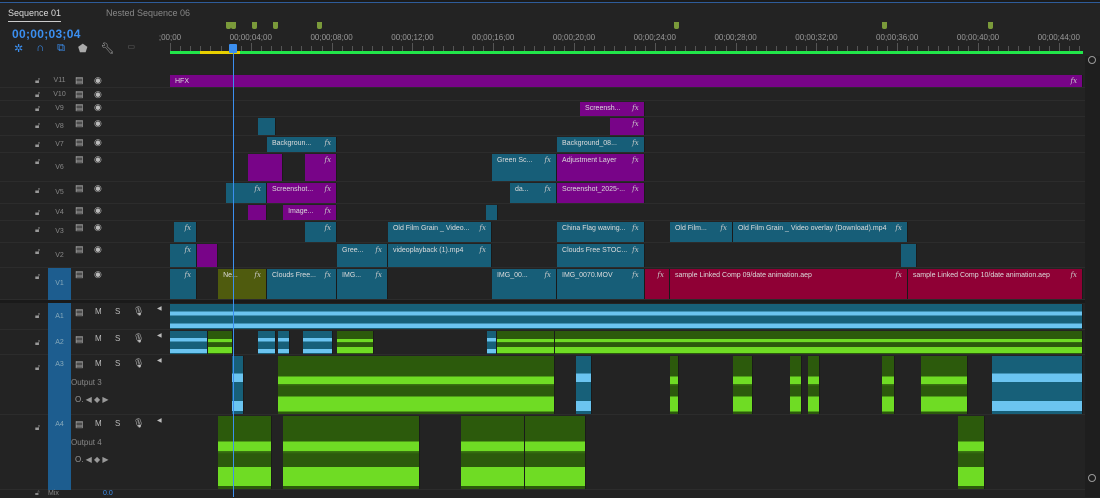 This screenshot has height=498, width=1100. Describe the element at coordinates (242, 284) in the screenshot. I see `video-clip: Ne... fx` at that location.